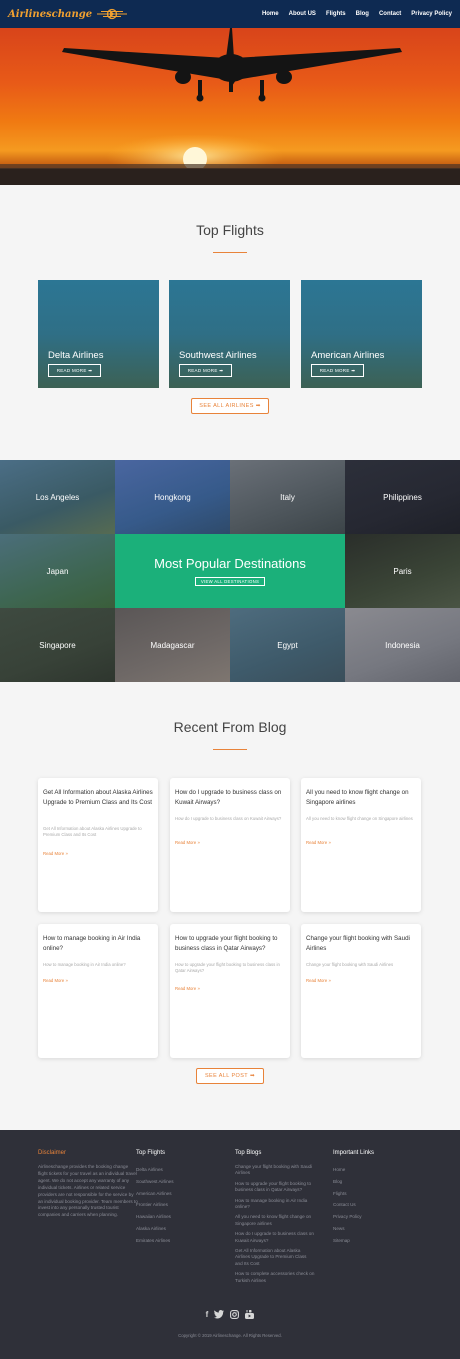 The height and width of the screenshot is (1359, 460). I want to click on destination-hongkong: Hongkong, so click(172, 497).